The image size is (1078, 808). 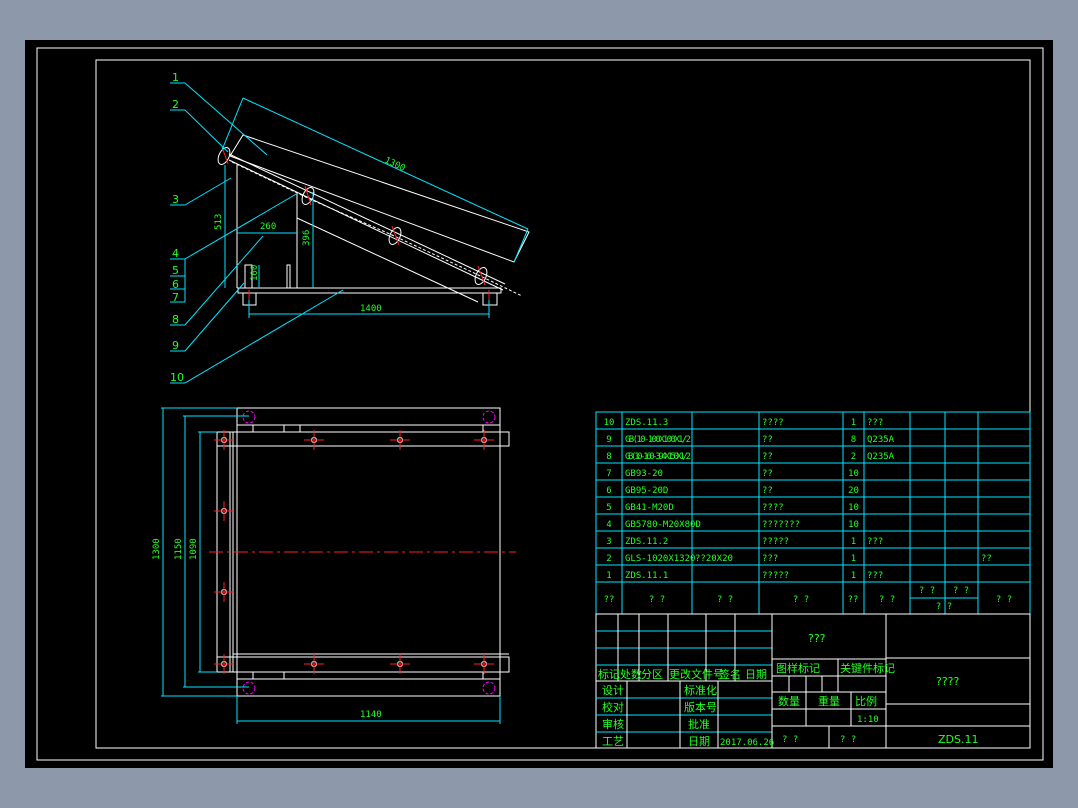 What do you see at coordinates (255, 273) in the screenshot?
I see `dim-foot: 100` at bounding box center [255, 273].